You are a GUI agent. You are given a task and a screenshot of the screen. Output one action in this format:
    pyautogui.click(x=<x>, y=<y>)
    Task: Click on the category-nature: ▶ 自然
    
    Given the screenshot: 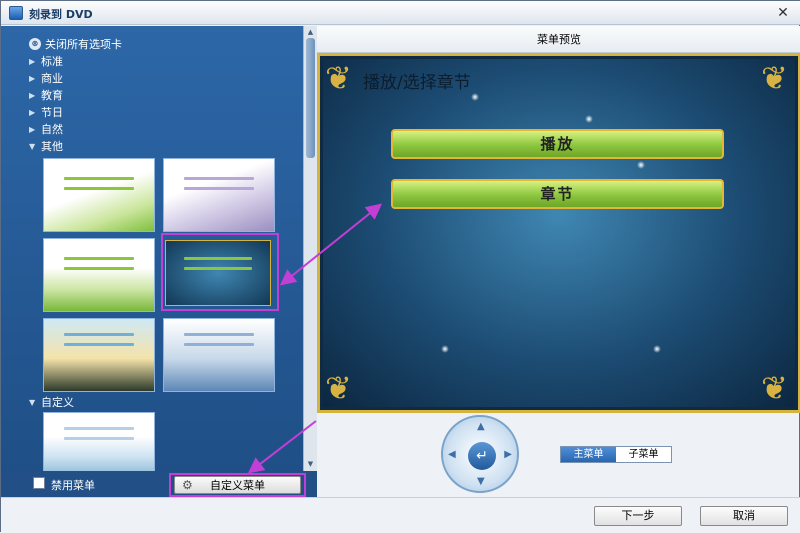 What is the action you would take?
    pyautogui.click(x=46, y=129)
    